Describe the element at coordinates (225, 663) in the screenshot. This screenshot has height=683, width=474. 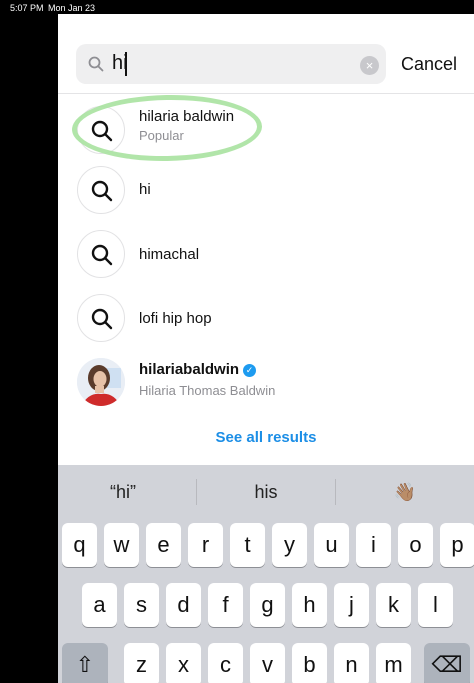
I see `key-c: c` at that location.